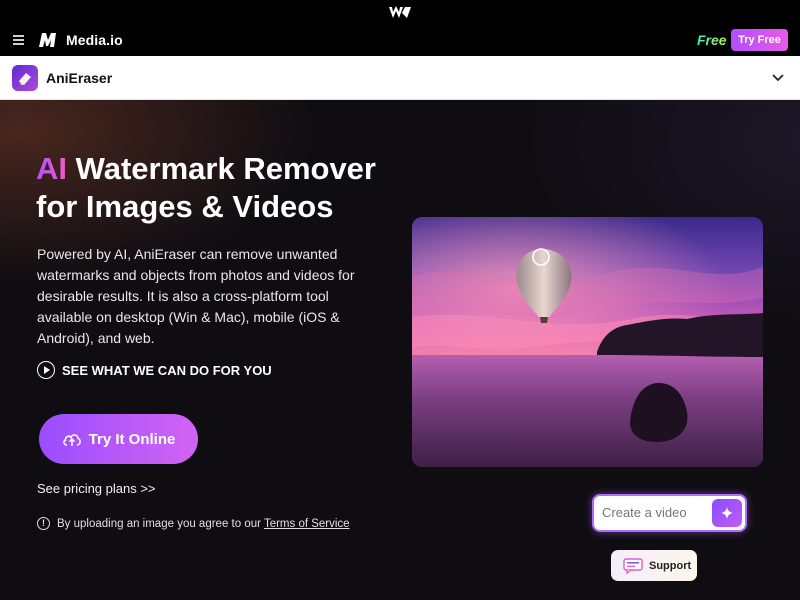  What do you see at coordinates (18, 40) in the screenshot?
I see `hamburger-icon` at bounding box center [18, 40].